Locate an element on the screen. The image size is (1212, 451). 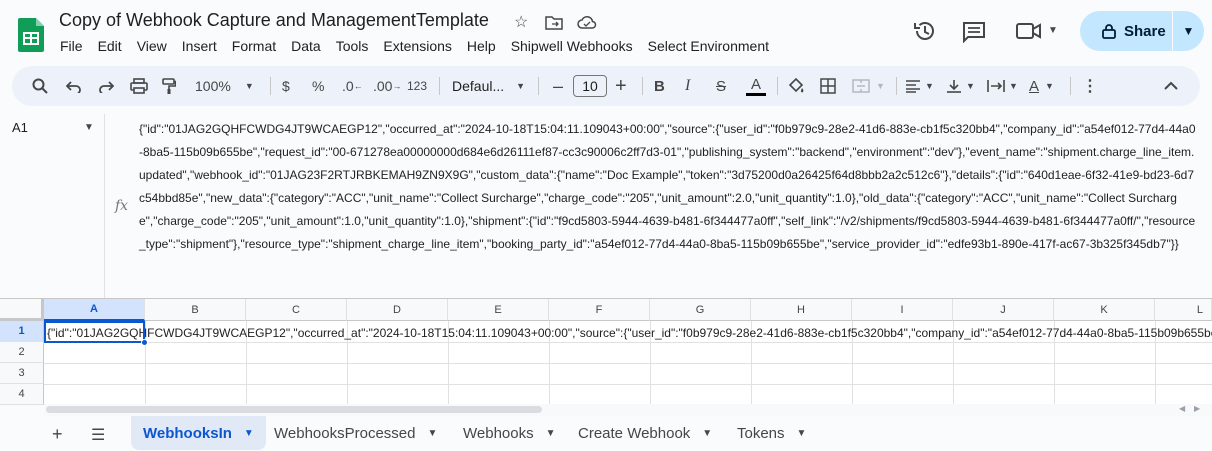
menu-select-environment: Select Environment is located at coordinates (711, 46).